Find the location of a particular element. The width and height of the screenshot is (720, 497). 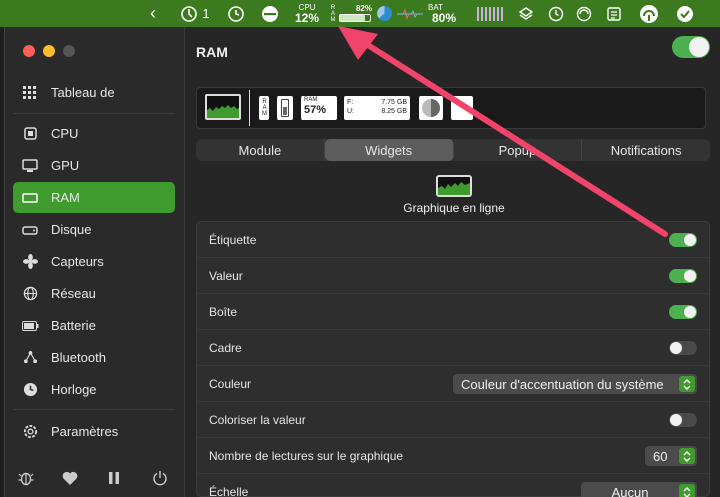

ram-pie-icon is located at coordinates (384, 13).